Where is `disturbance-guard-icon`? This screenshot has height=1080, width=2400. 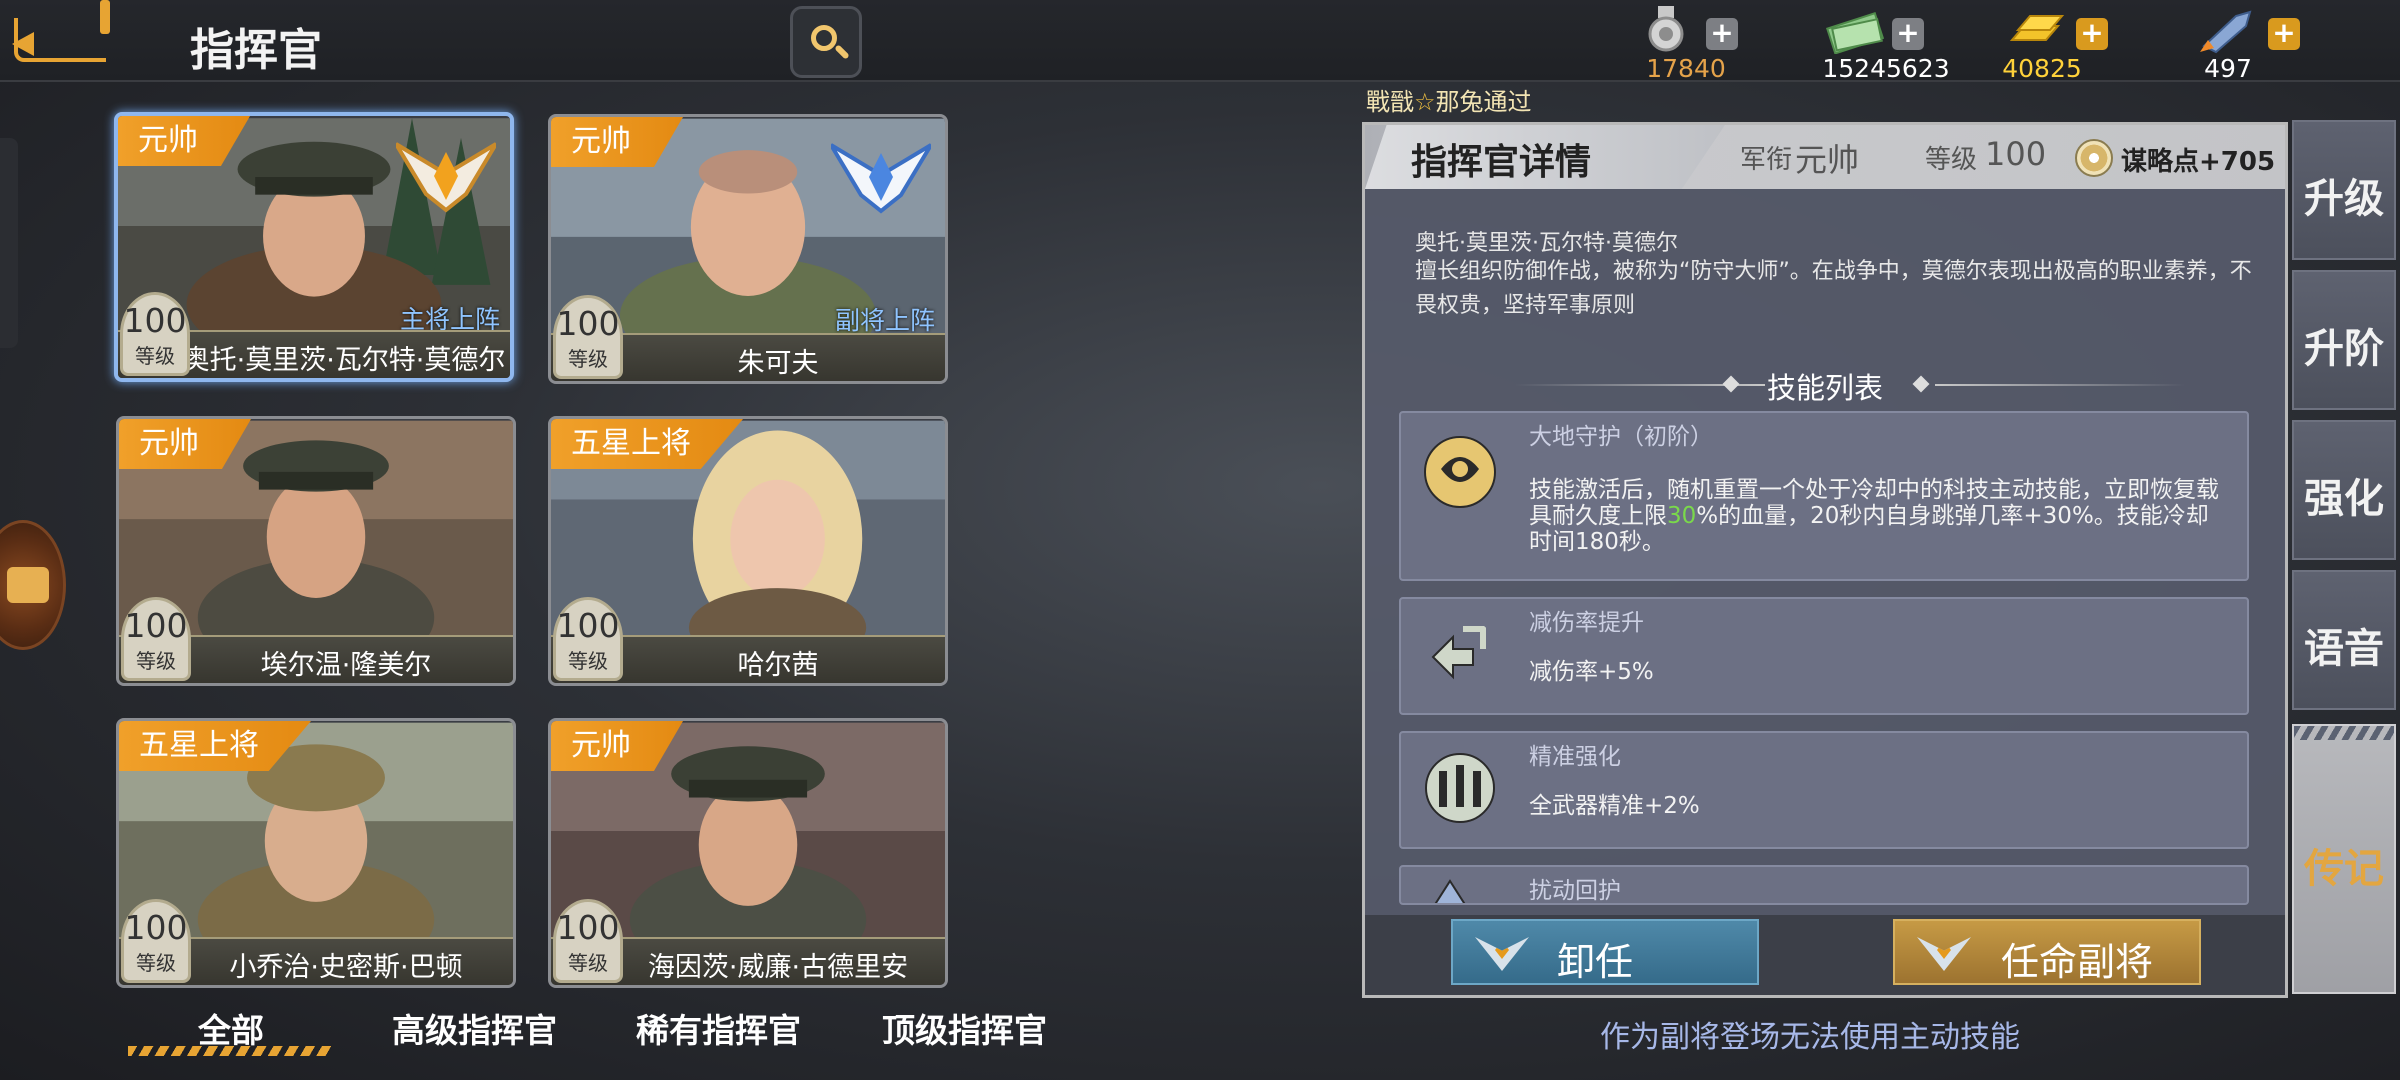 disturbance-guard-icon is located at coordinates (1450, 891).